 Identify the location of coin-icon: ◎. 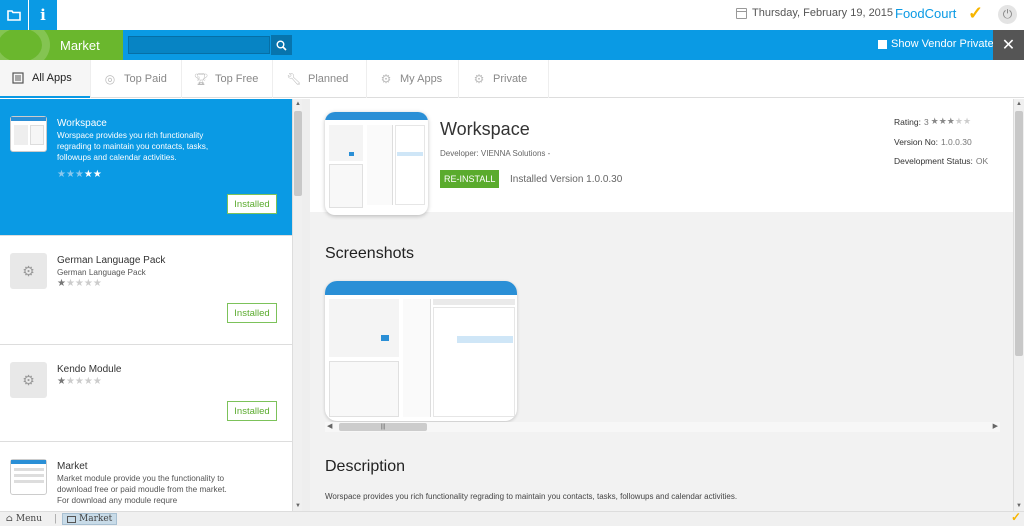
(110, 79).